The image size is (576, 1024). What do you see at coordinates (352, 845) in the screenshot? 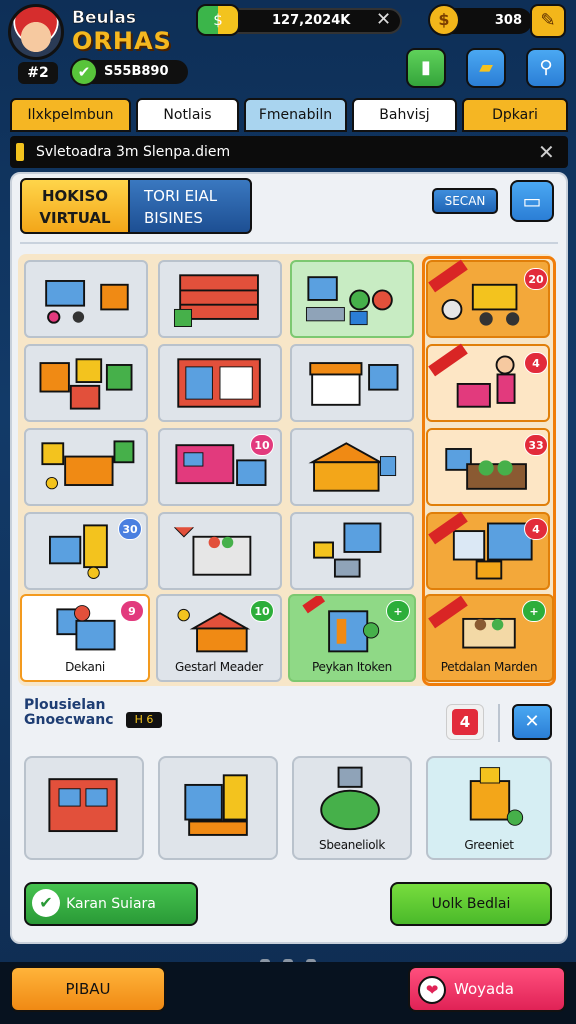
I see `card-label: Sbeaneliolk` at bounding box center [352, 845].